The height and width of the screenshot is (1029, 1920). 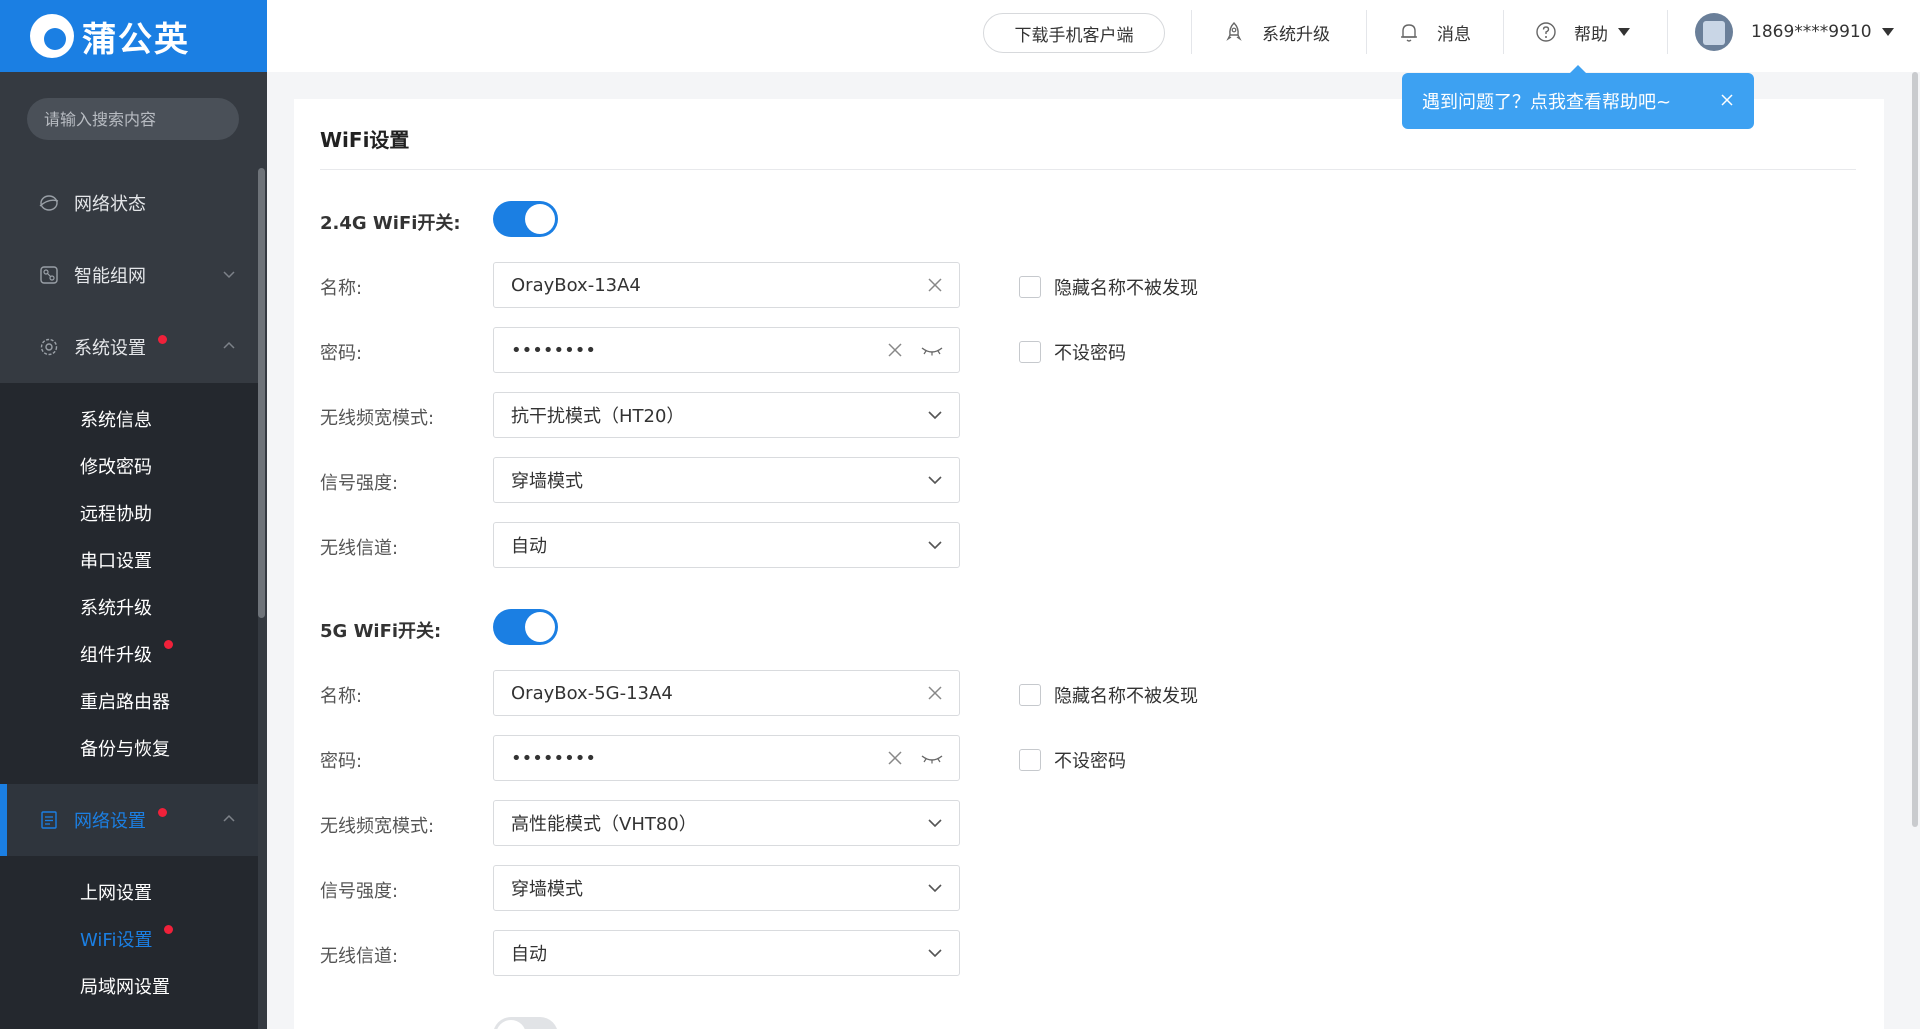 I want to click on system-upgrade-link: 系统升级, so click(x=1276, y=32).